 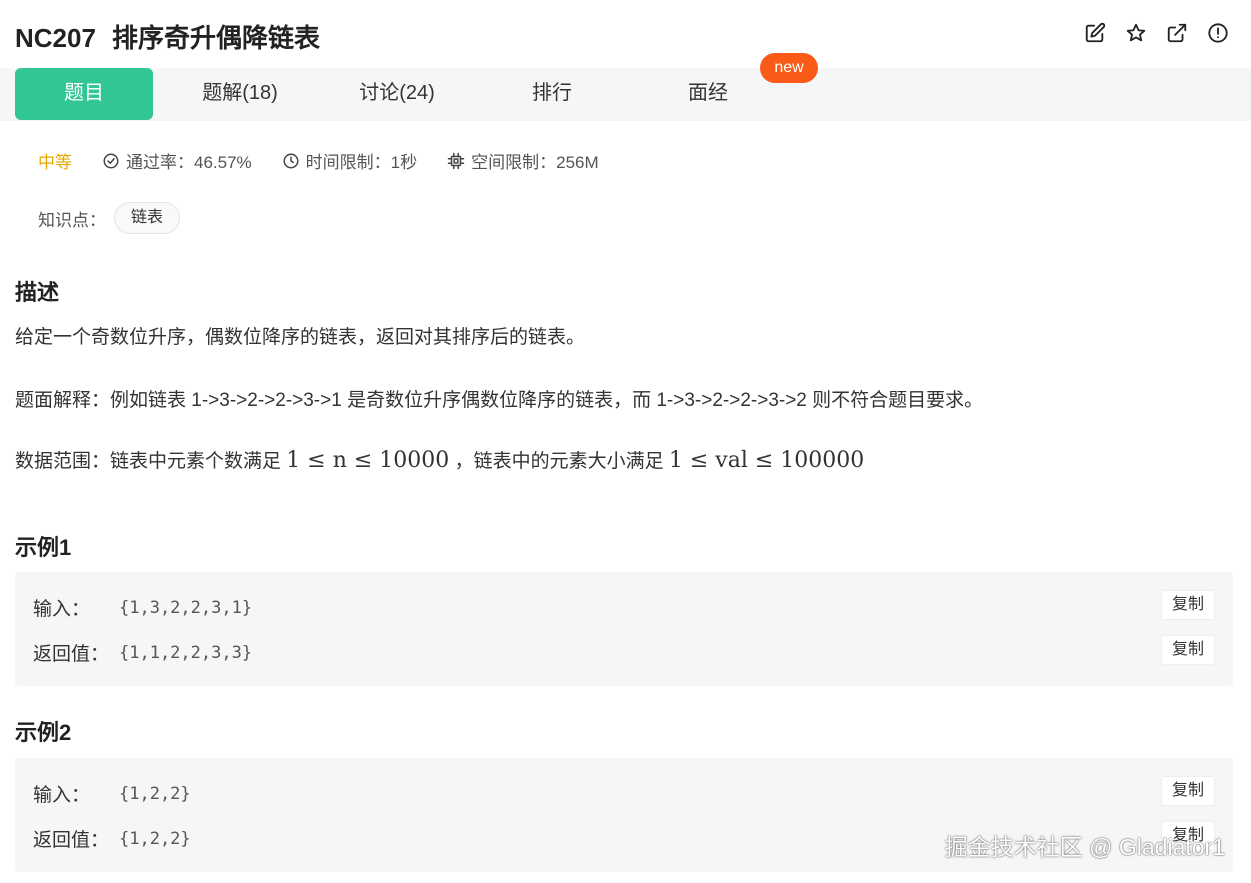 What do you see at coordinates (240, 94) in the screenshot?
I see `tab-solutions: 题解(18)` at bounding box center [240, 94].